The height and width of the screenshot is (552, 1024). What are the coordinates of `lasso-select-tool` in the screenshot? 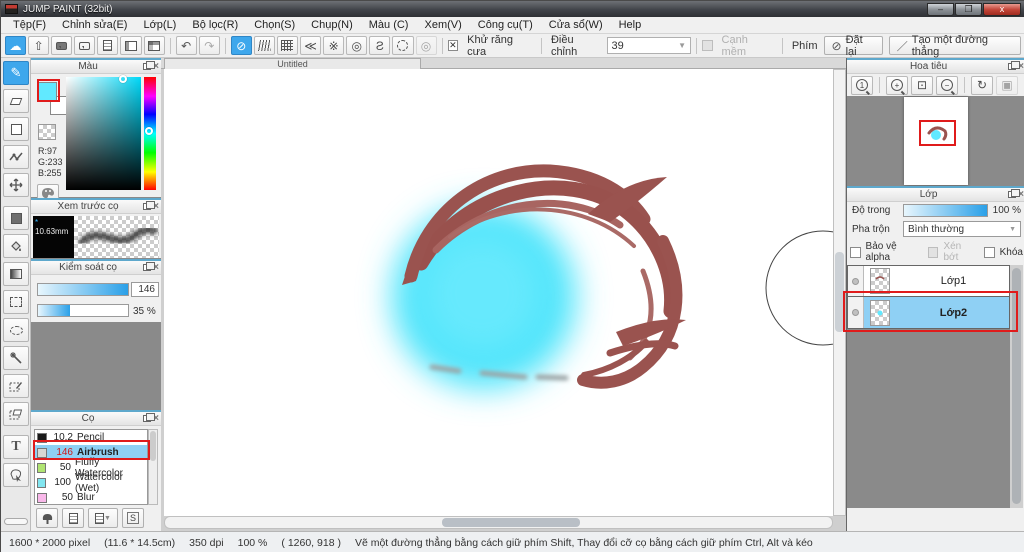 It's located at (16, 330).